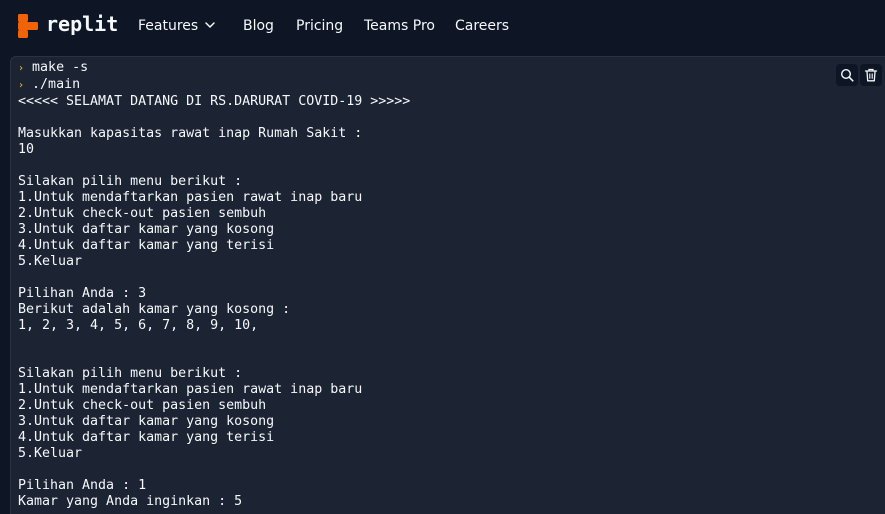 This screenshot has width=885, height=514. What do you see at coordinates (28, 26) in the screenshot?
I see `replit-logo-icon` at bounding box center [28, 26].